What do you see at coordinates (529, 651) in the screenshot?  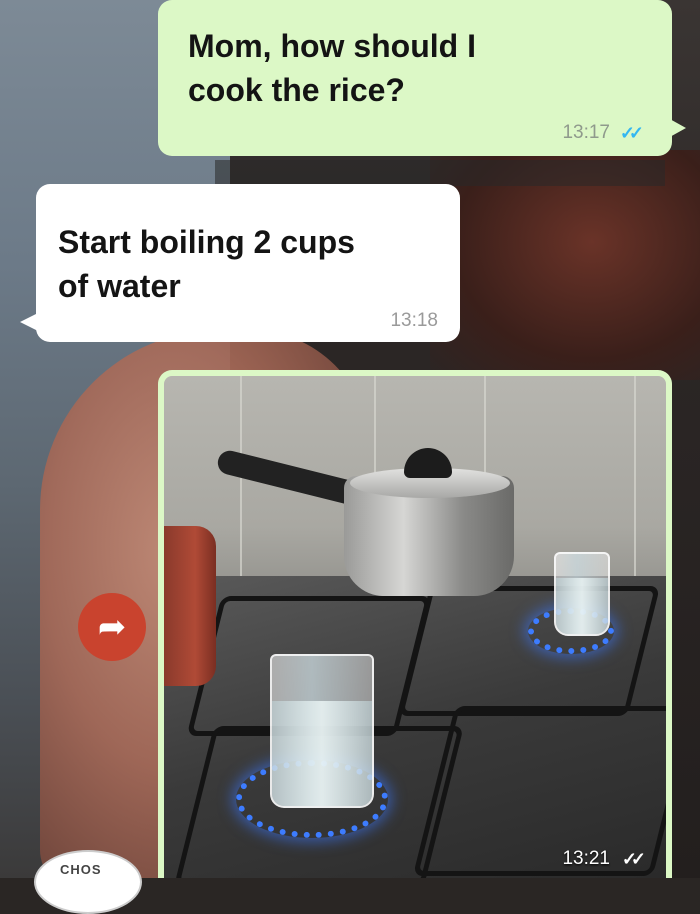 I see `burner-grate` at bounding box center [529, 651].